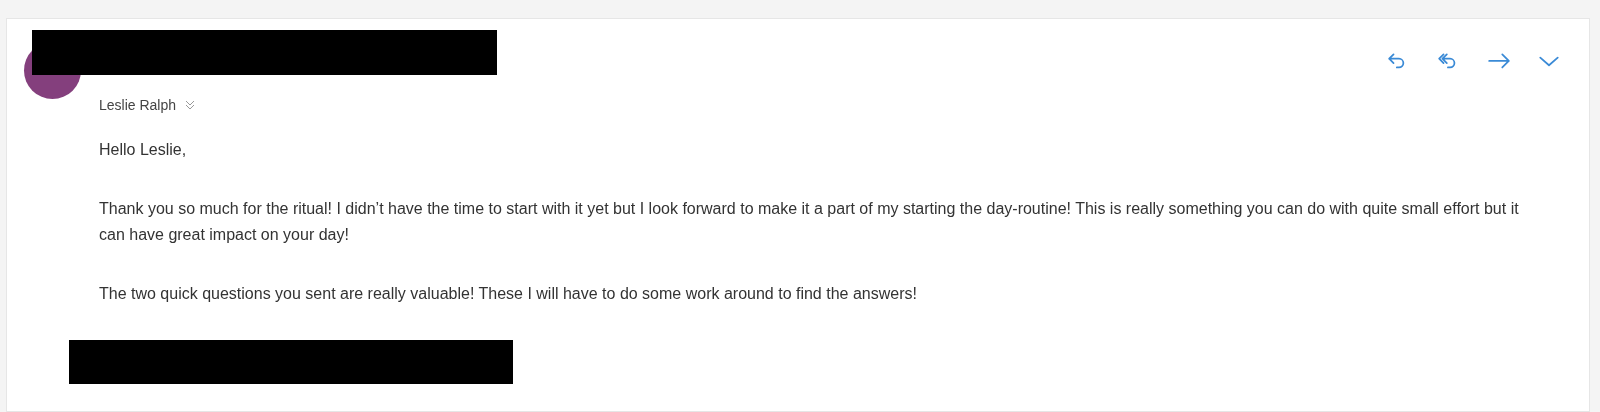 This screenshot has height=412, width=1600. Describe the element at coordinates (809, 222) in the screenshot. I see `message-paragraph: Thank you so much for the ritual! I didn’t have the time to start with it yet but I look forward to make it a part of my starting the day-routine! This is really something you can do with quite small effort but it can have great impact on your day!` at that location.